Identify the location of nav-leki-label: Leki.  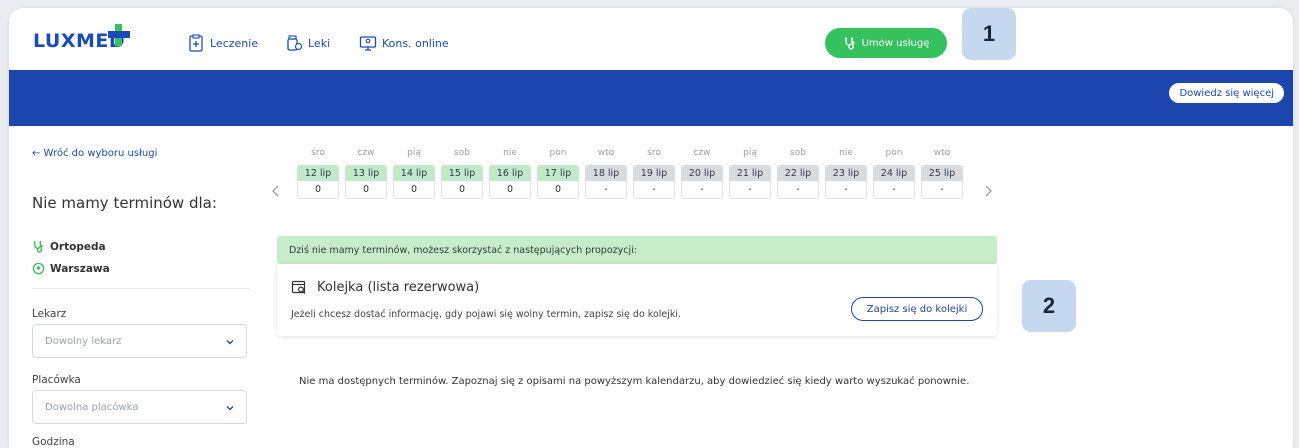
(319, 43).